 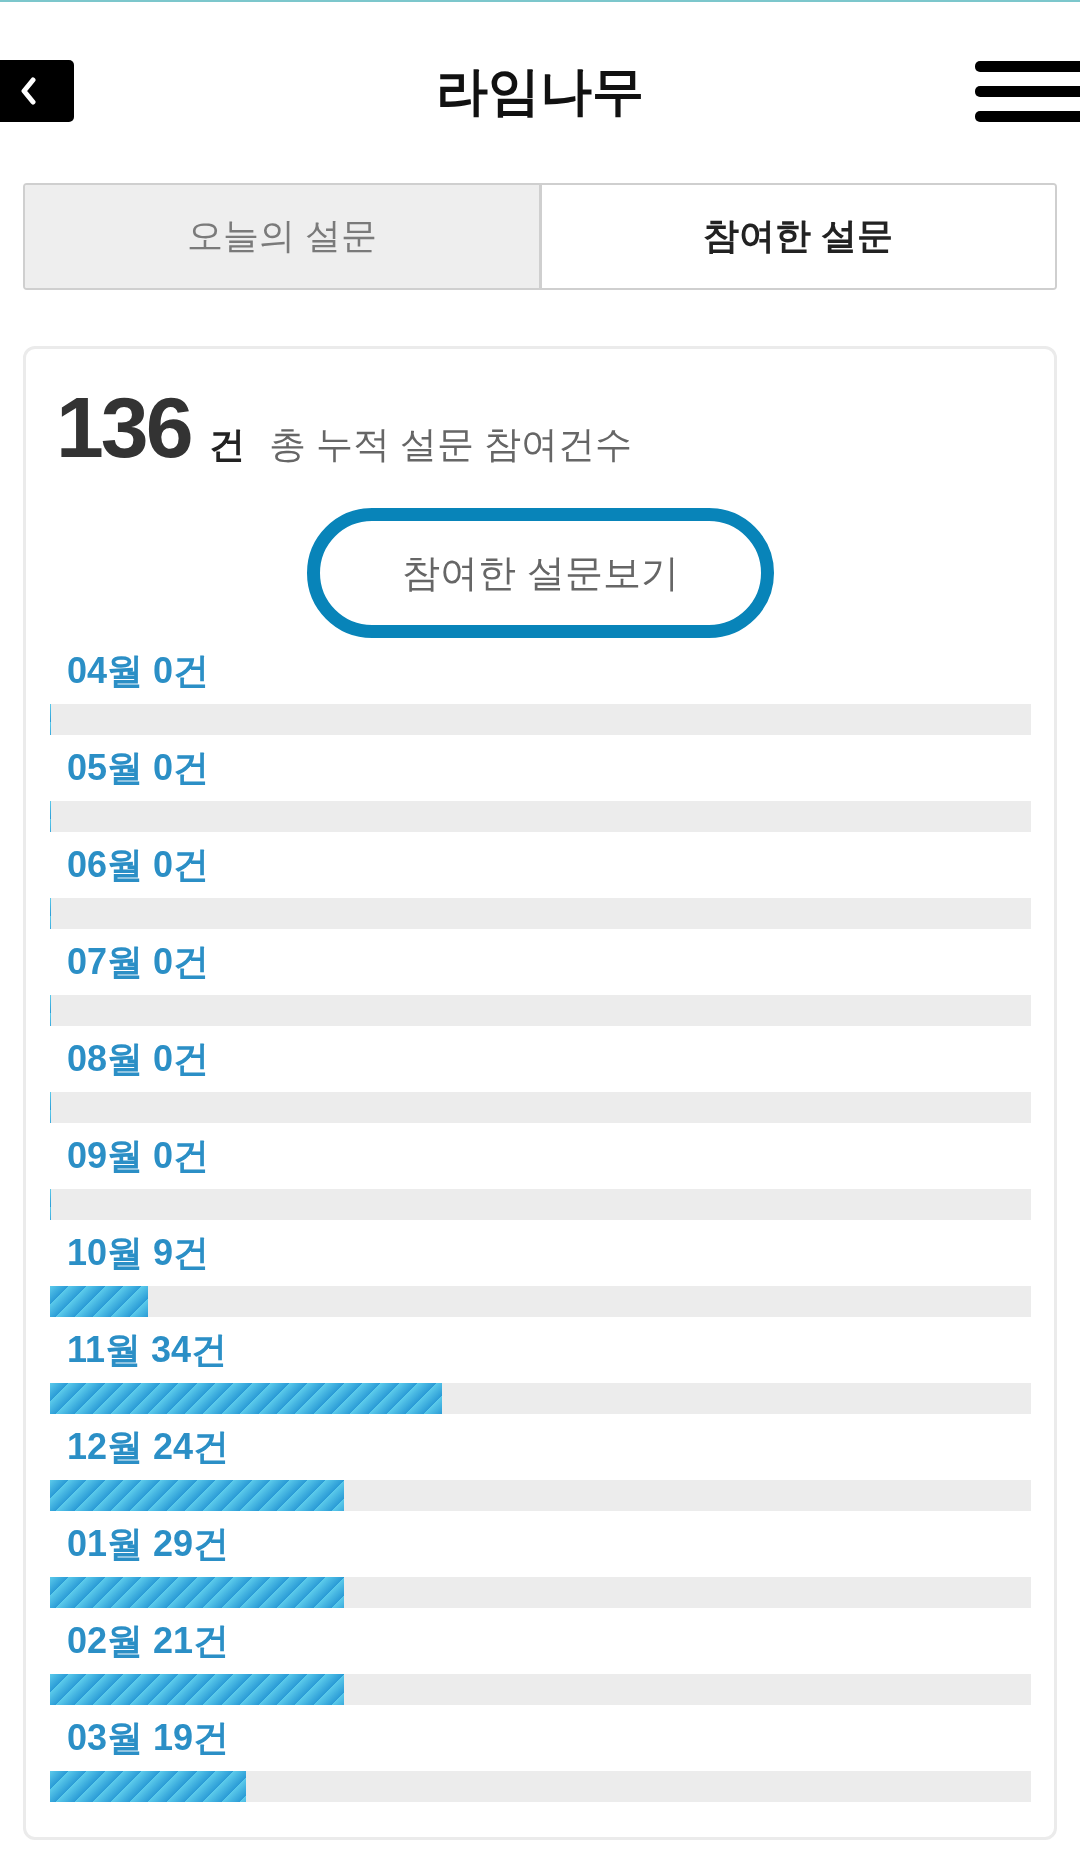 I want to click on view-surveys-button: 참여한 설문보기, so click(x=540, y=573).